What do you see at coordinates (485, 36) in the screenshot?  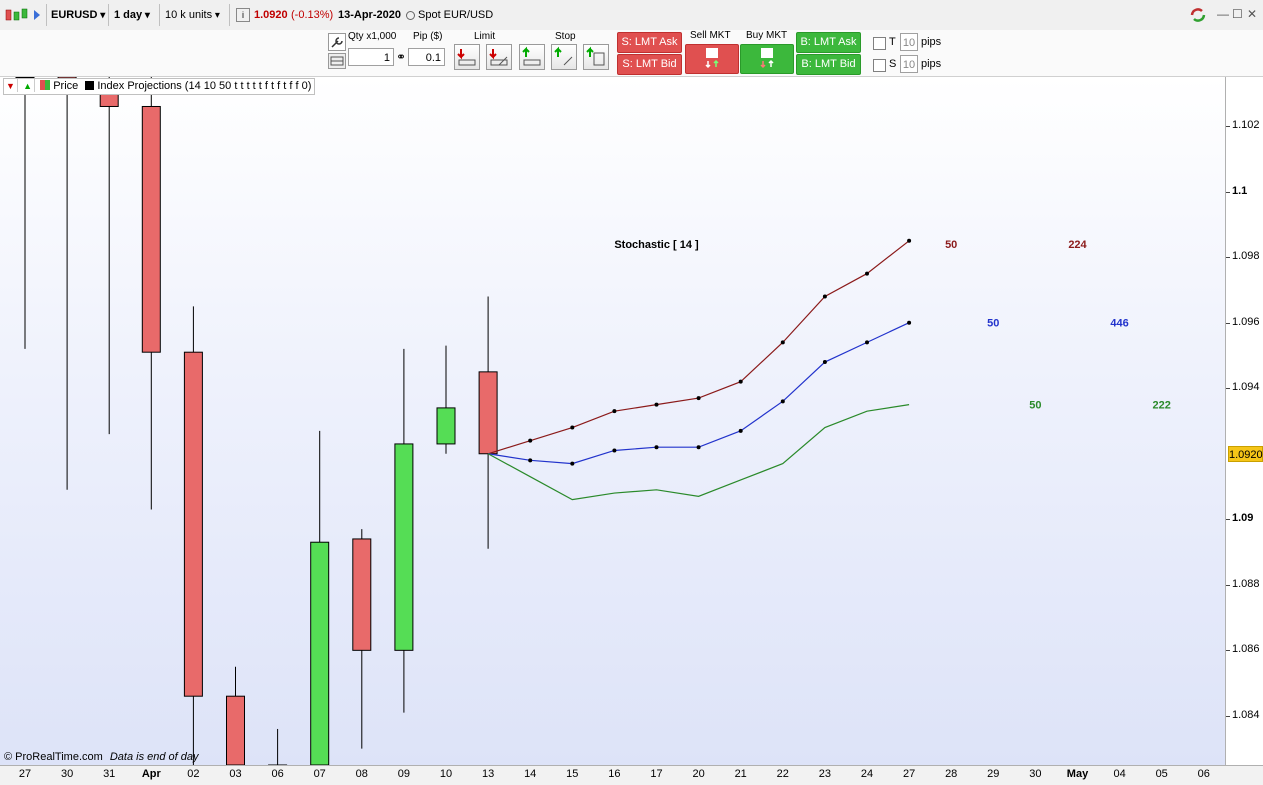 I see `limit-label: Limit` at bounding box center [485, 36].